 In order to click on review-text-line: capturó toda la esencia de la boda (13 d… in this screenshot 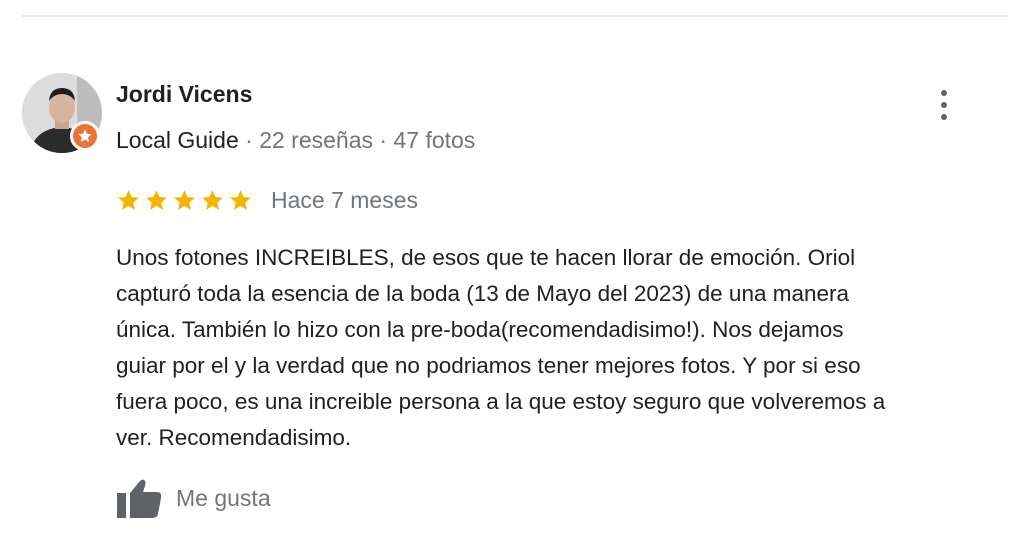, I will do `click(483, 293)`.